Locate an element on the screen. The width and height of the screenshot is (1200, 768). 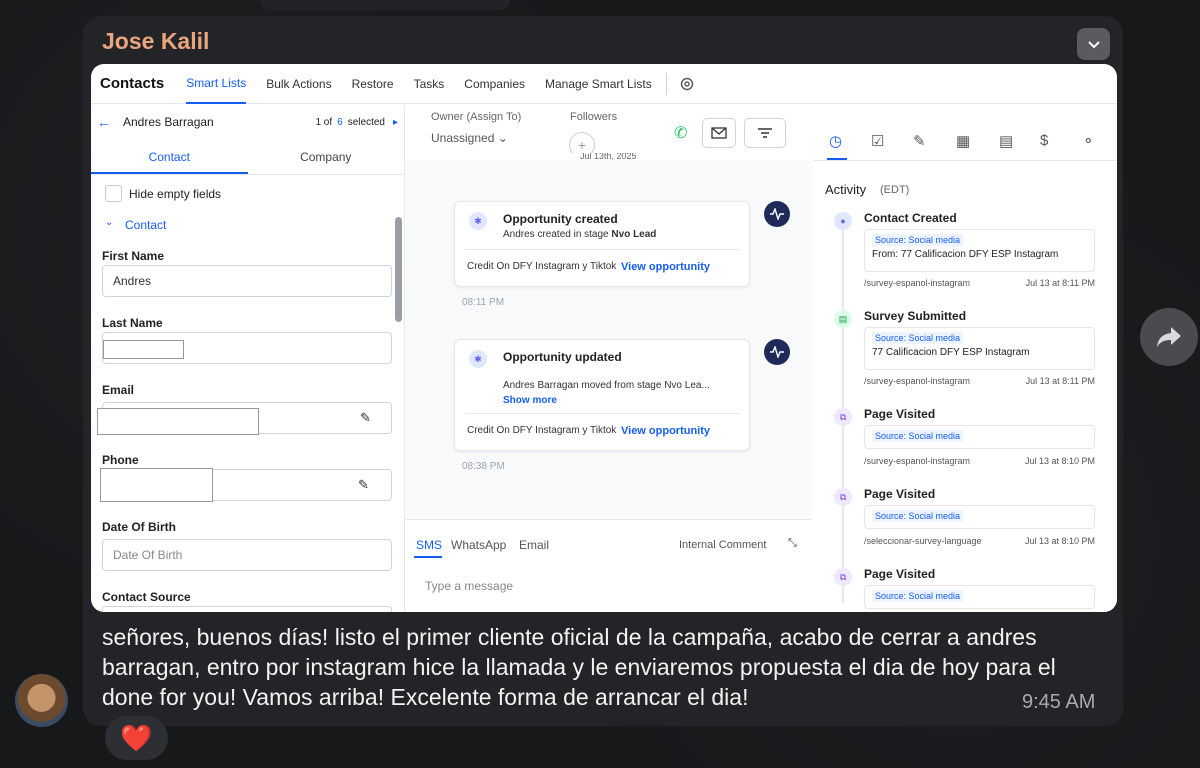
activity-time: Jul 13 at 8:11 PM is located at coordinates (1060, 381).